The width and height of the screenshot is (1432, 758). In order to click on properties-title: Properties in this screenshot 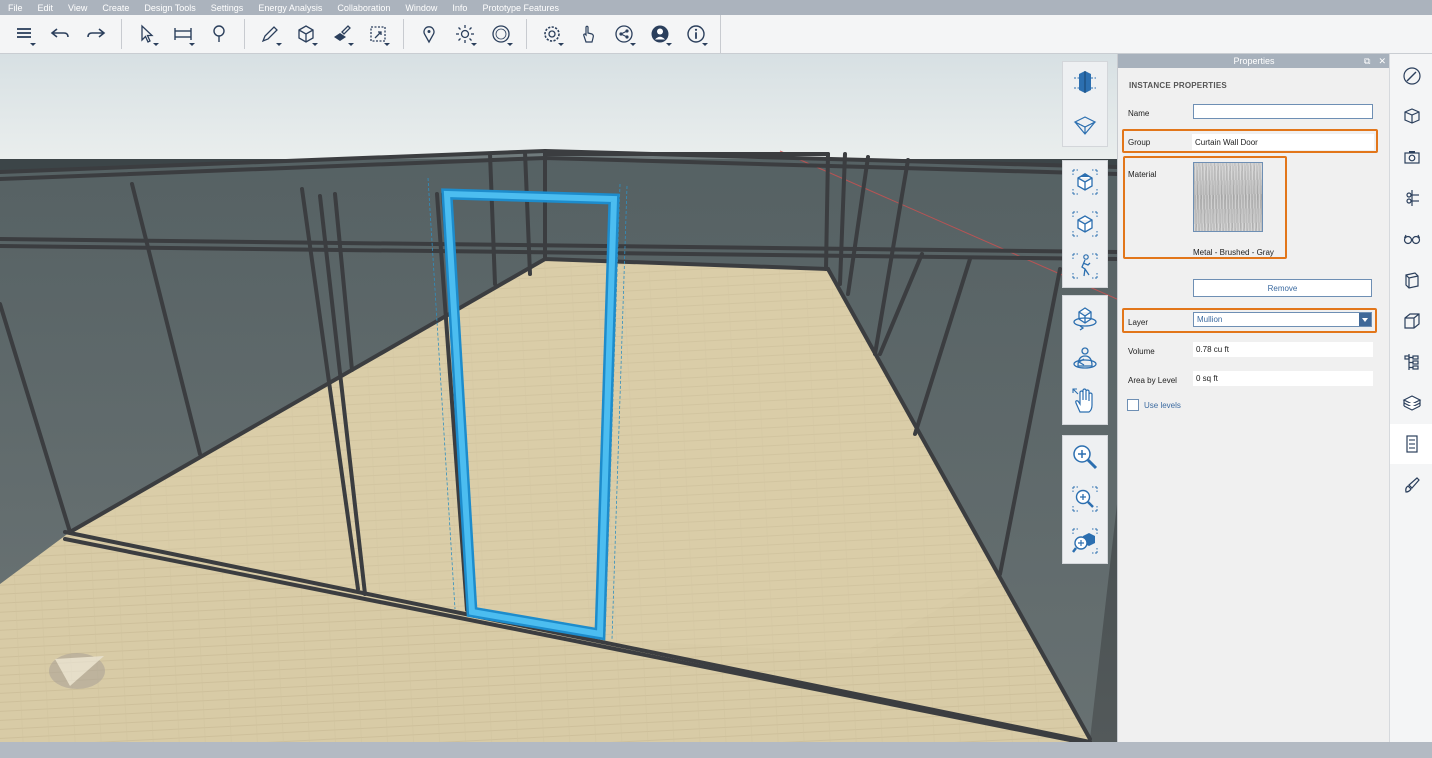, I will do `click(1254, 61)`.